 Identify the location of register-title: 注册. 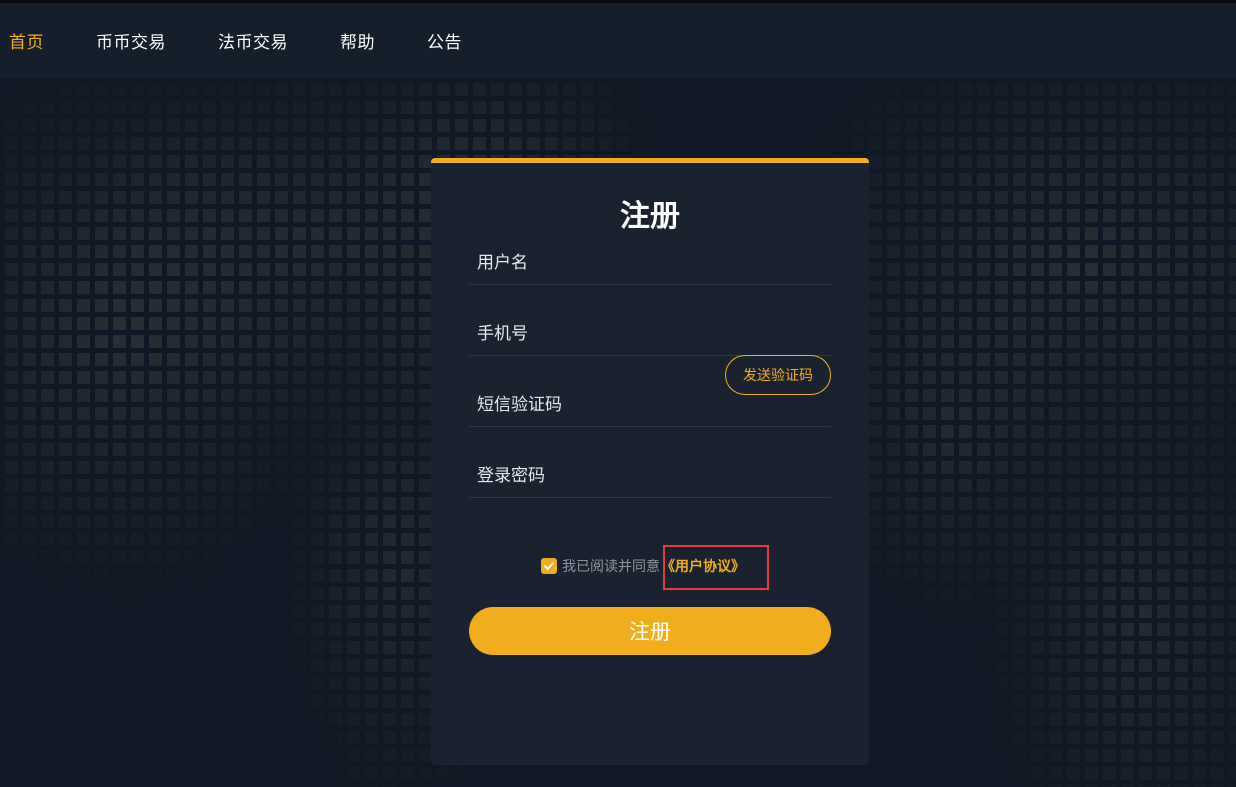
(650, 216).